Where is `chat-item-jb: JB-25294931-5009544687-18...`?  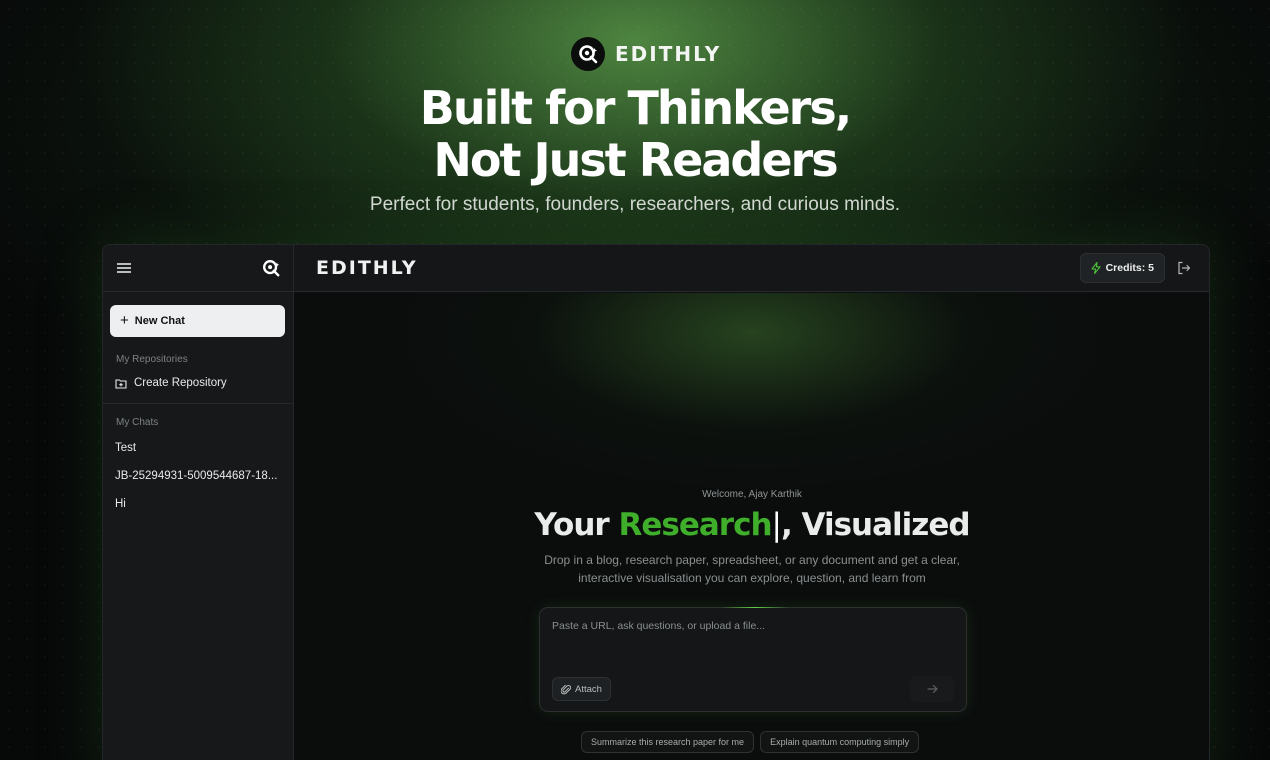 chat-item-jb: JB-25294931-5009544687-18... is located at coordinates (199, 476).